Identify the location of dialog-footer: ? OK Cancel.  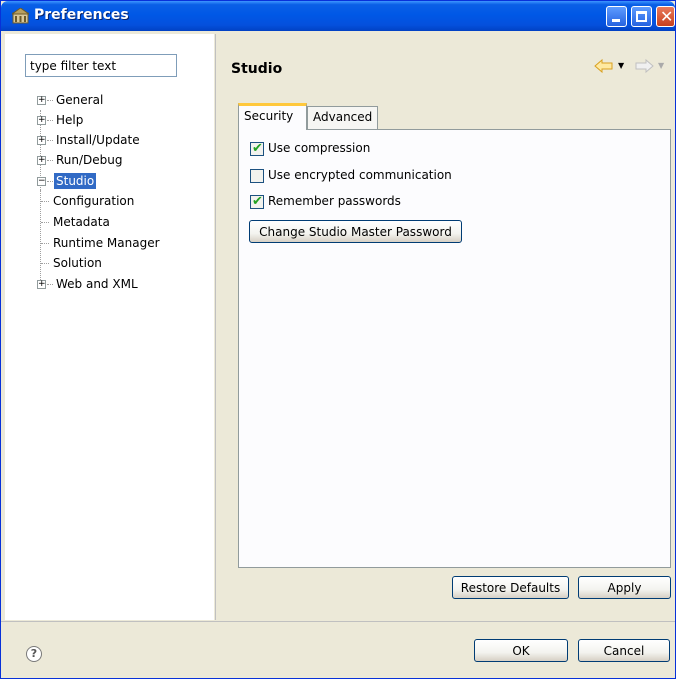
(338, 649).